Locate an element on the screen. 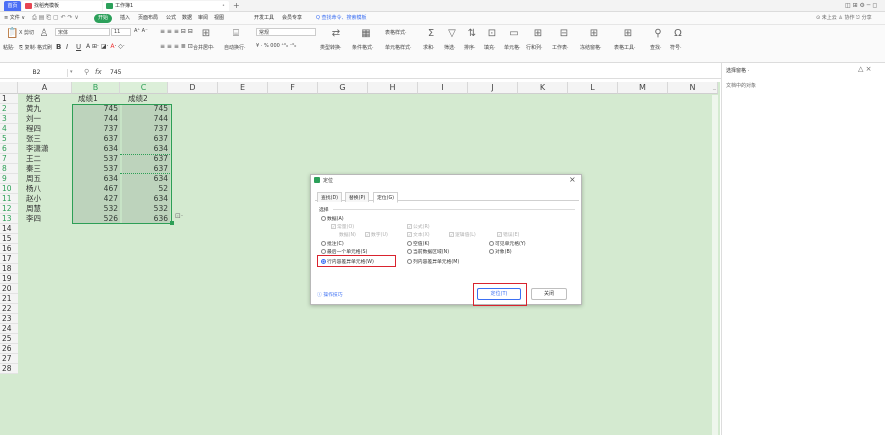 This screenshot has height=435, width=885. column-header-G: G is located at coordinates (343, 88).